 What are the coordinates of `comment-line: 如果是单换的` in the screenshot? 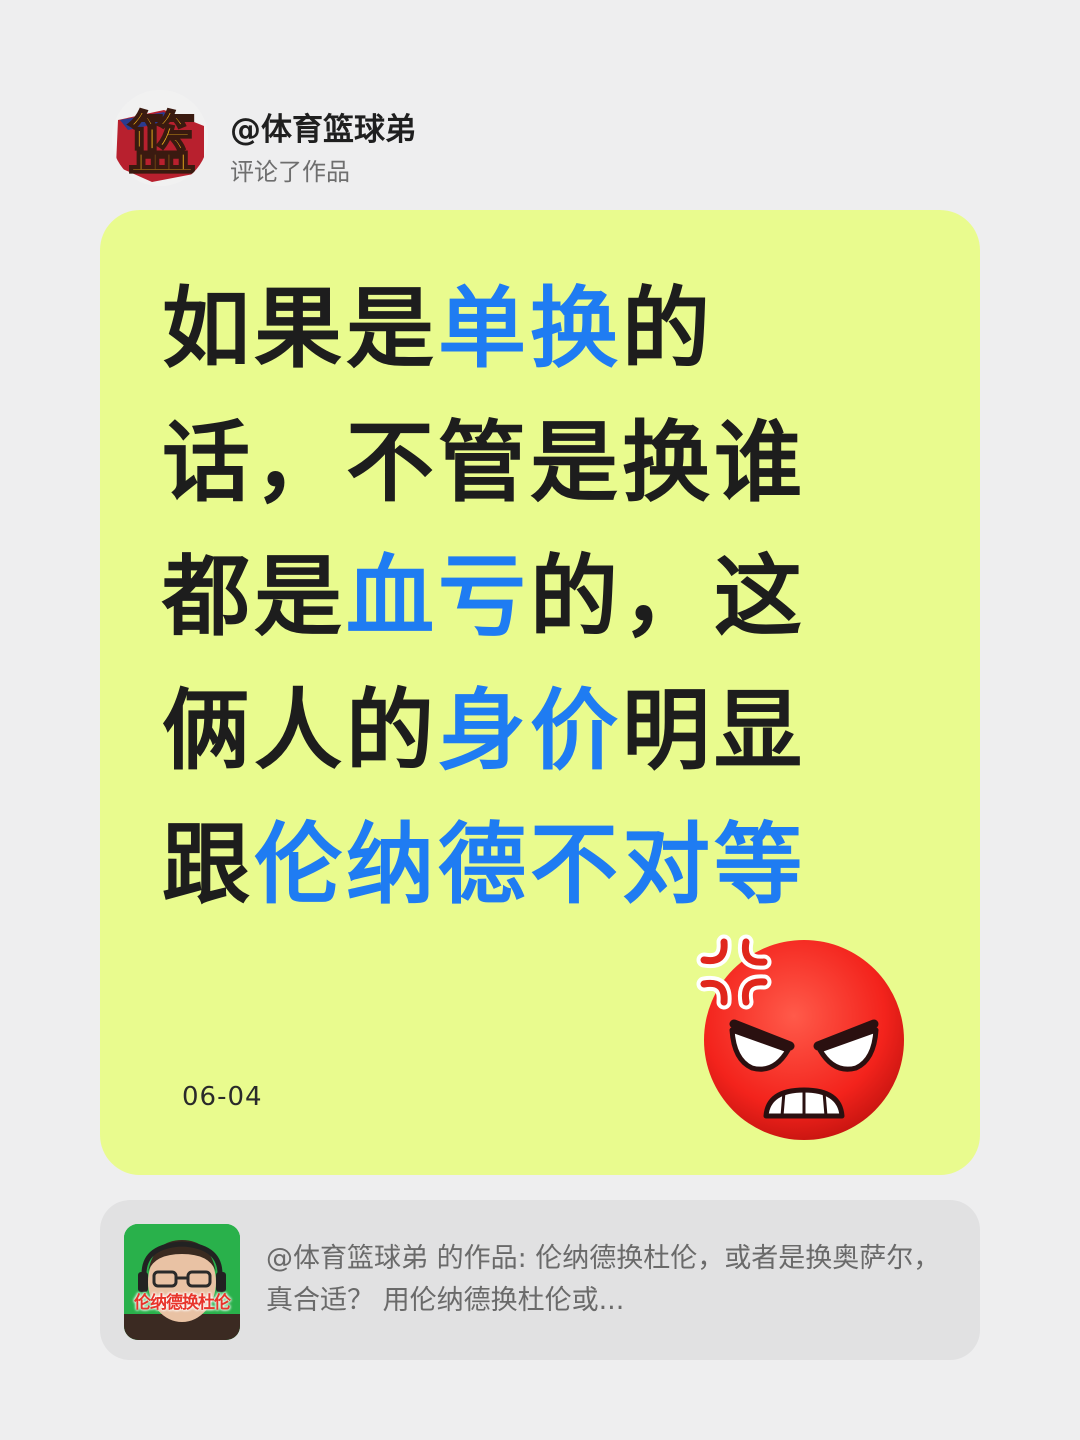 It's located at (512, 329).